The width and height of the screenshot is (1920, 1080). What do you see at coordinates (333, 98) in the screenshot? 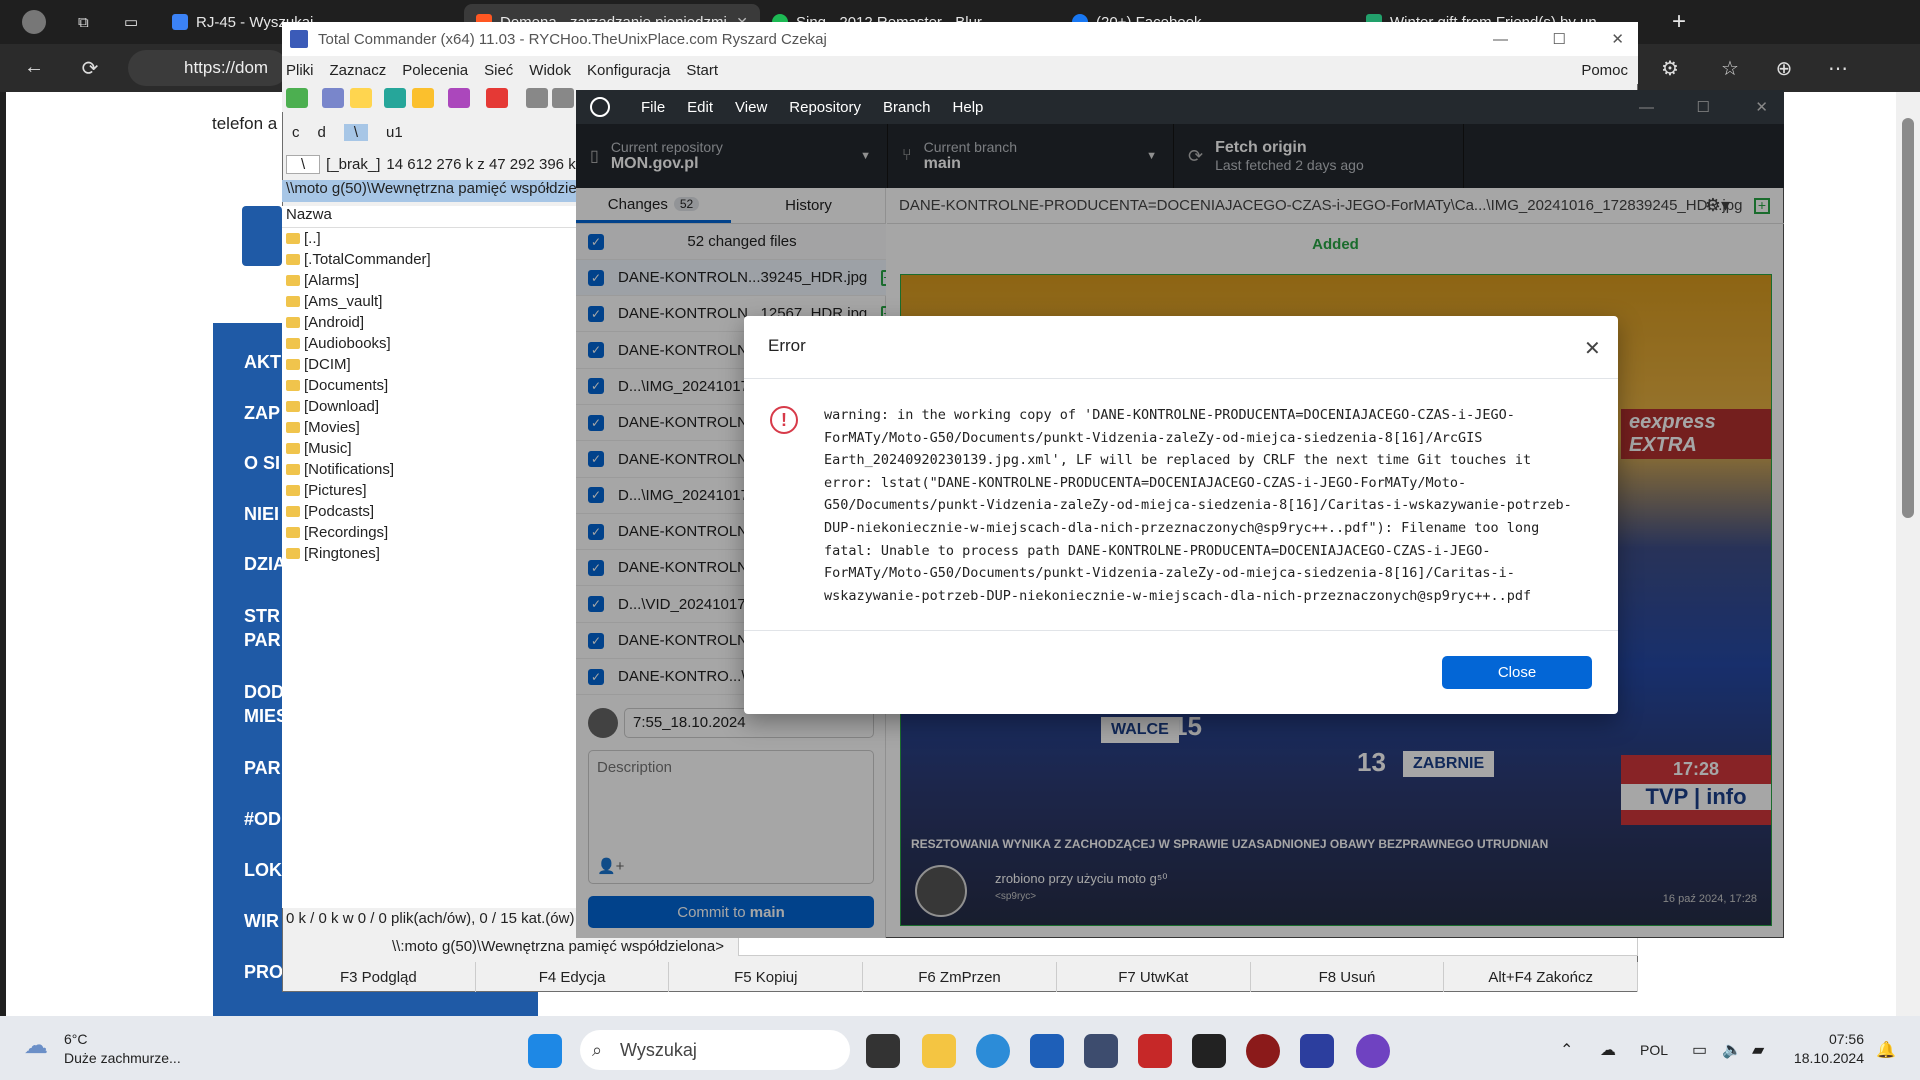
I see `view-icon` at bounding box center [333, 98].